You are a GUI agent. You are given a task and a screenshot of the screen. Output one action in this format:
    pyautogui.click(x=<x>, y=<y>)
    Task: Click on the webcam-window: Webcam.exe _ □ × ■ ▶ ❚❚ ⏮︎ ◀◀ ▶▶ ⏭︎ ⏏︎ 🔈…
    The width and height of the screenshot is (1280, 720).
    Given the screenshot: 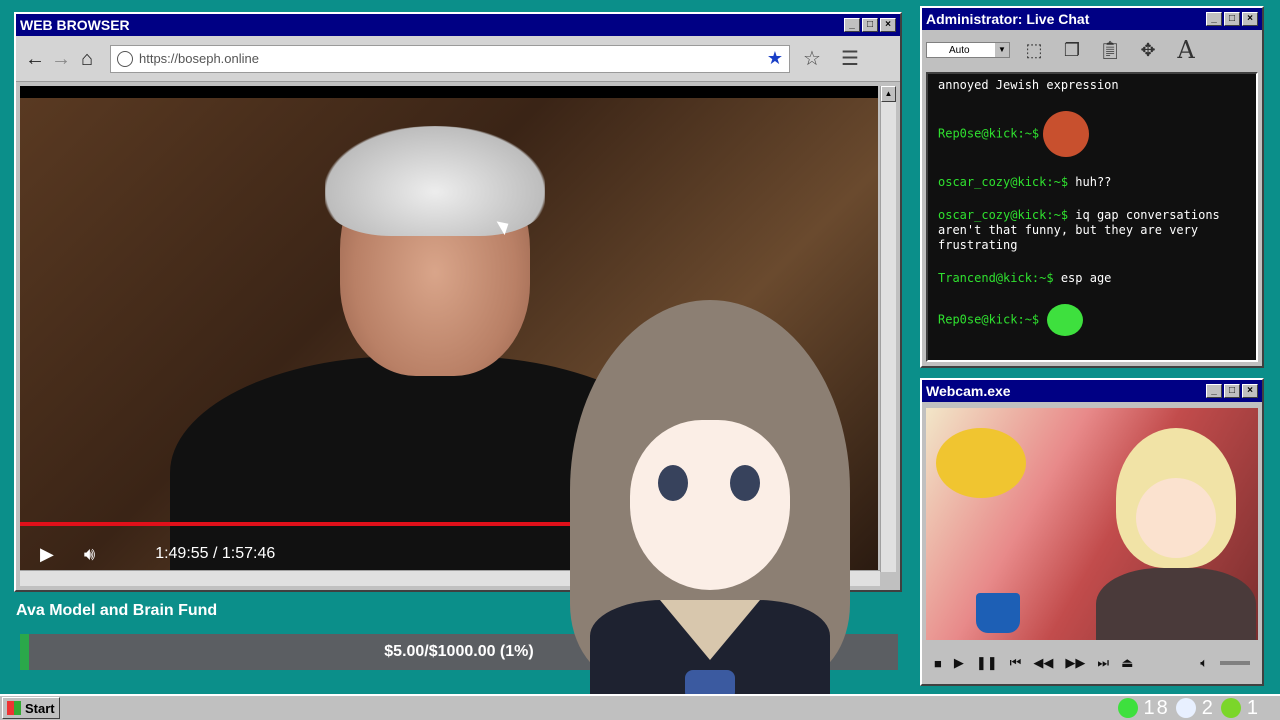 What is the action you would take?
    pyautogui.click(x=1092, y=532)
    